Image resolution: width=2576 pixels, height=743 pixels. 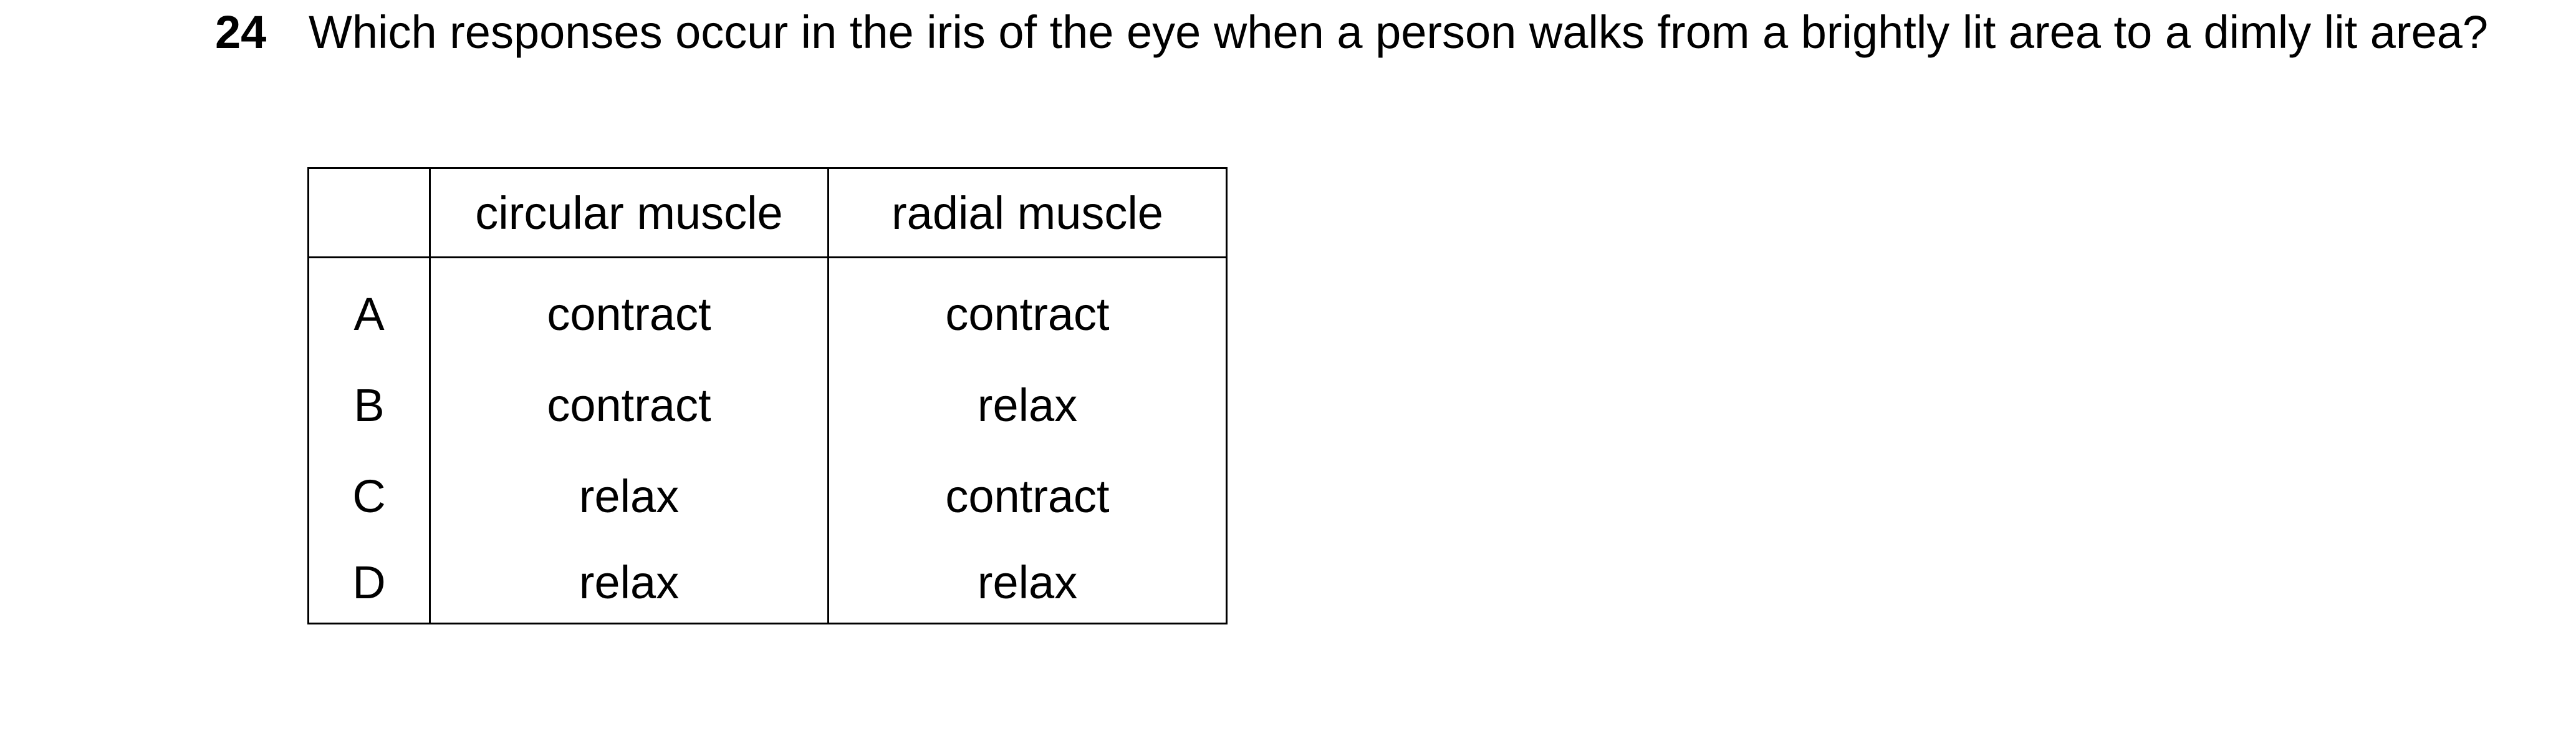 What do you see at coordinates (1027, 495) in the screenshot?
I see `radial-muscle-c: contract` at bounding box center [1027, 495].